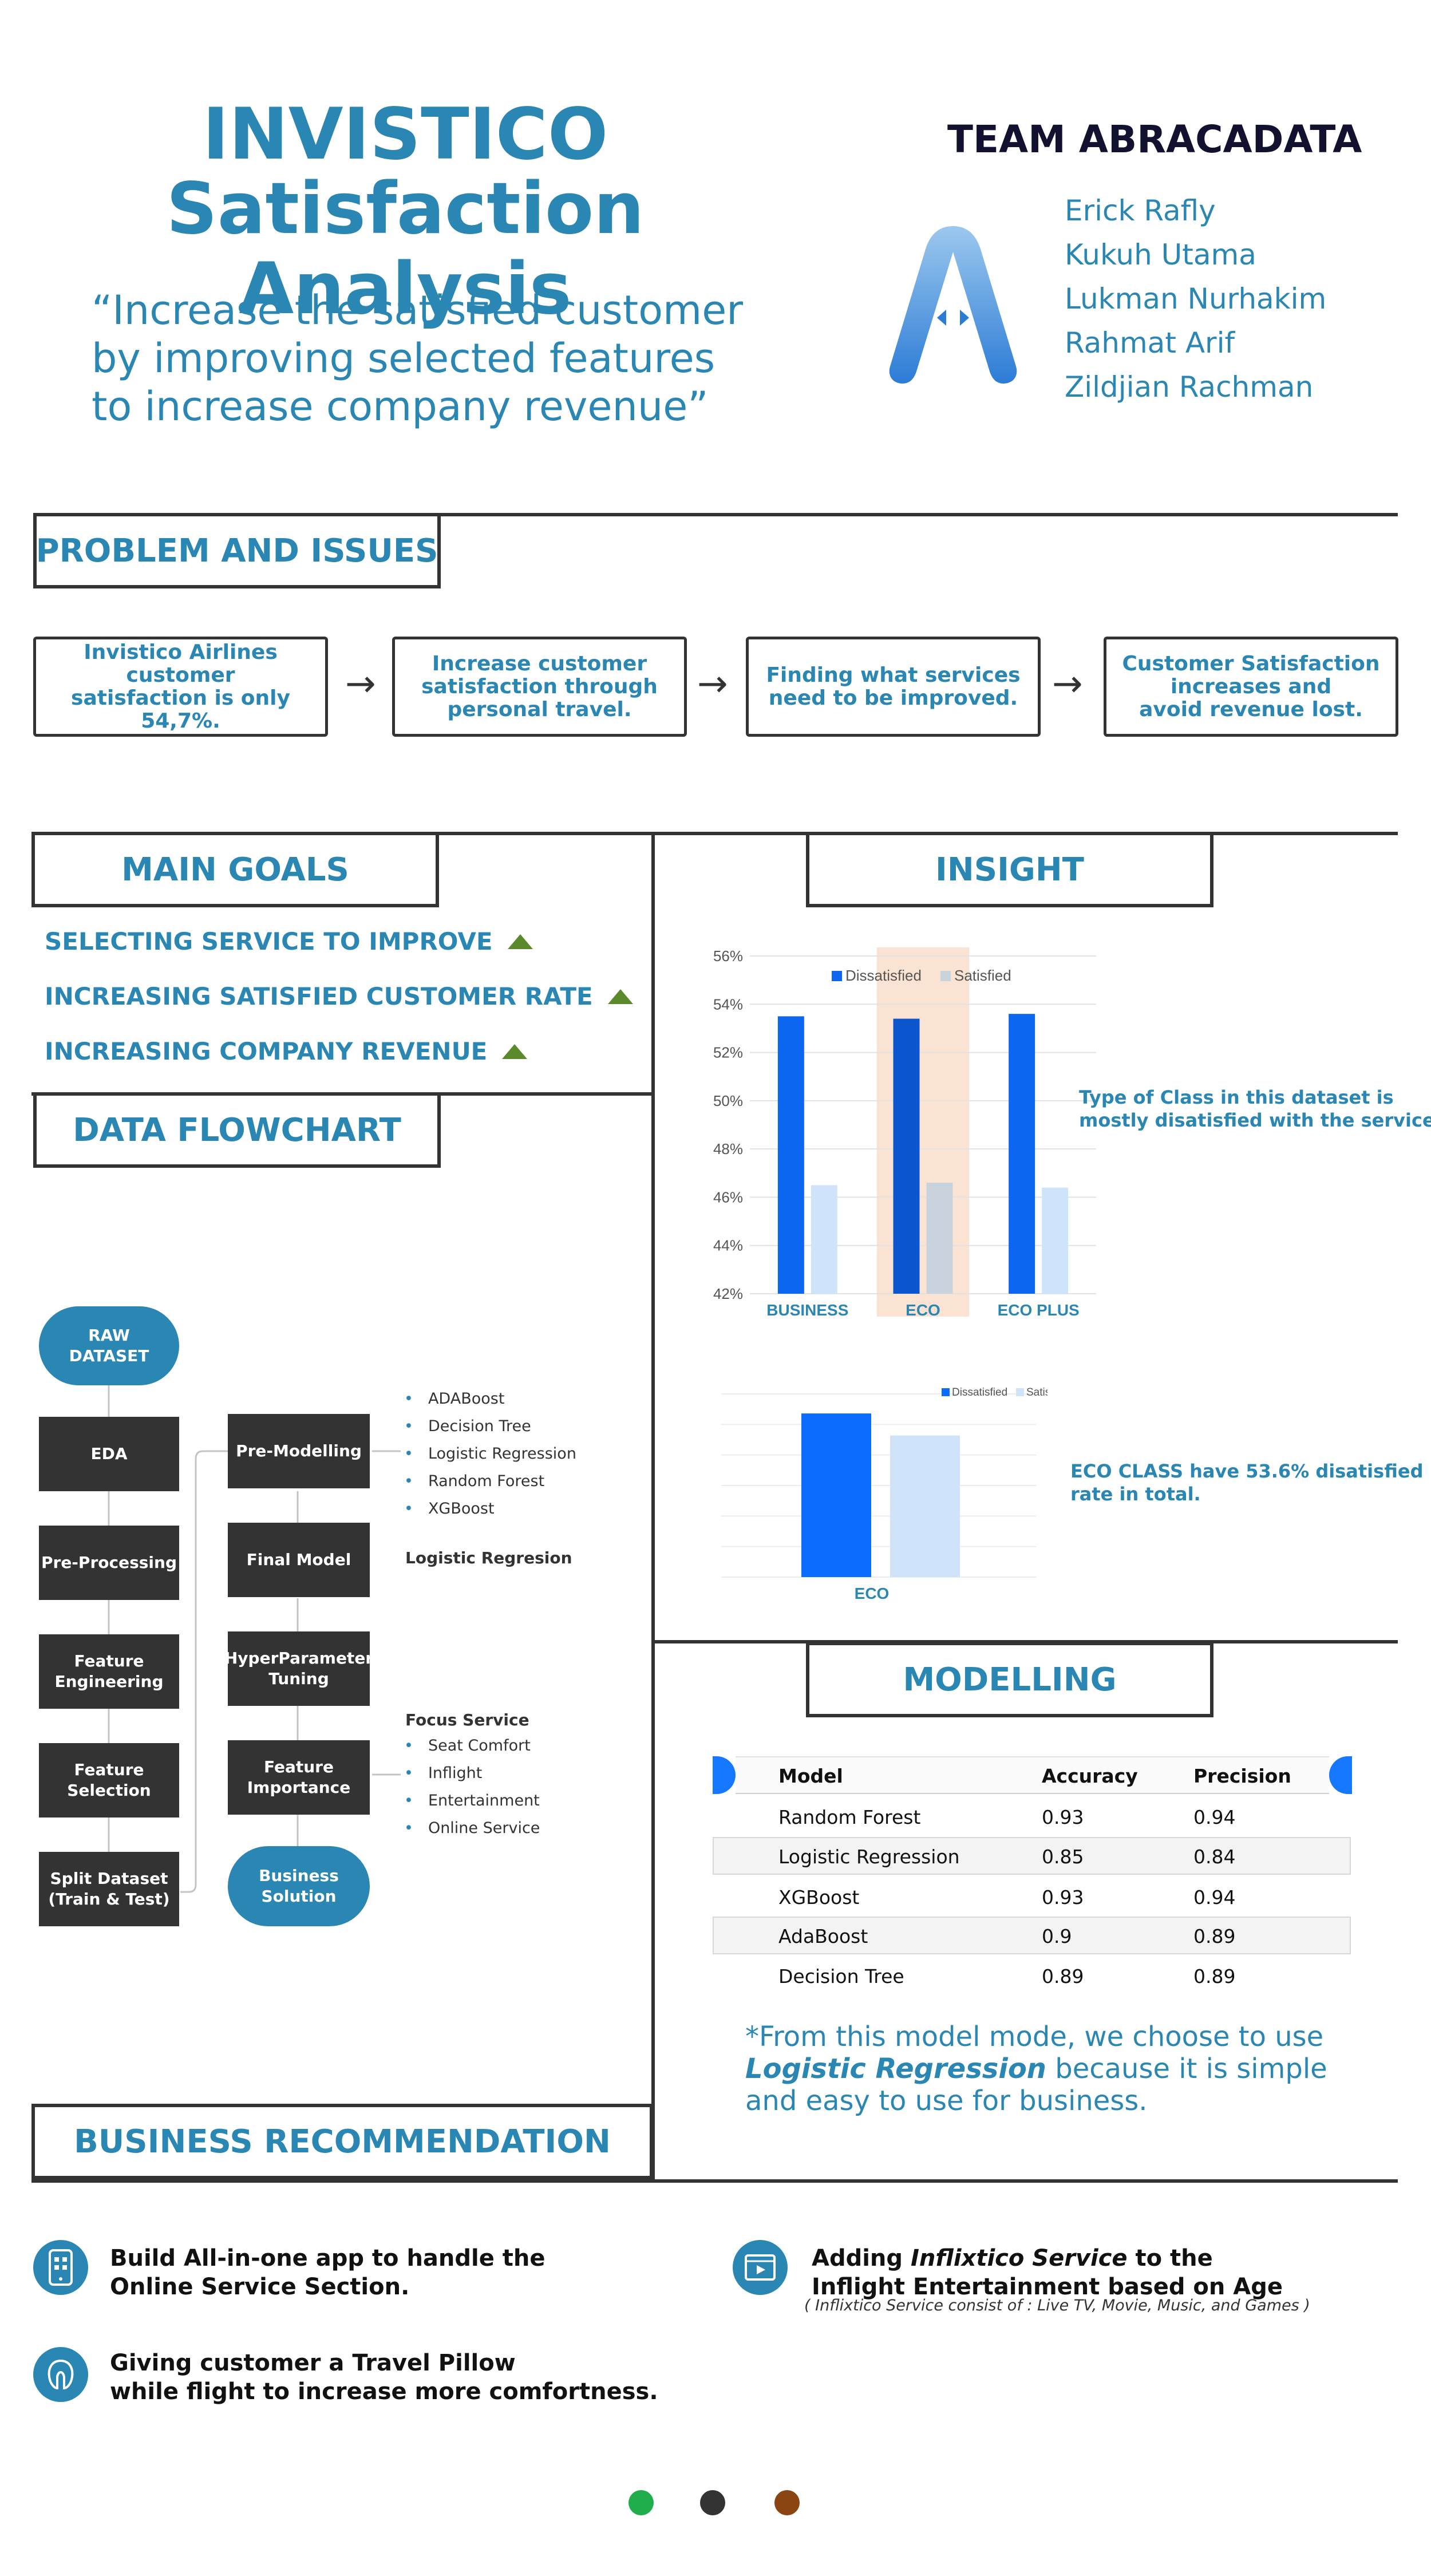 This screenshot has height=2576, width=1431. I want to click on table-cell: 0.93, so click(1063, 1817).